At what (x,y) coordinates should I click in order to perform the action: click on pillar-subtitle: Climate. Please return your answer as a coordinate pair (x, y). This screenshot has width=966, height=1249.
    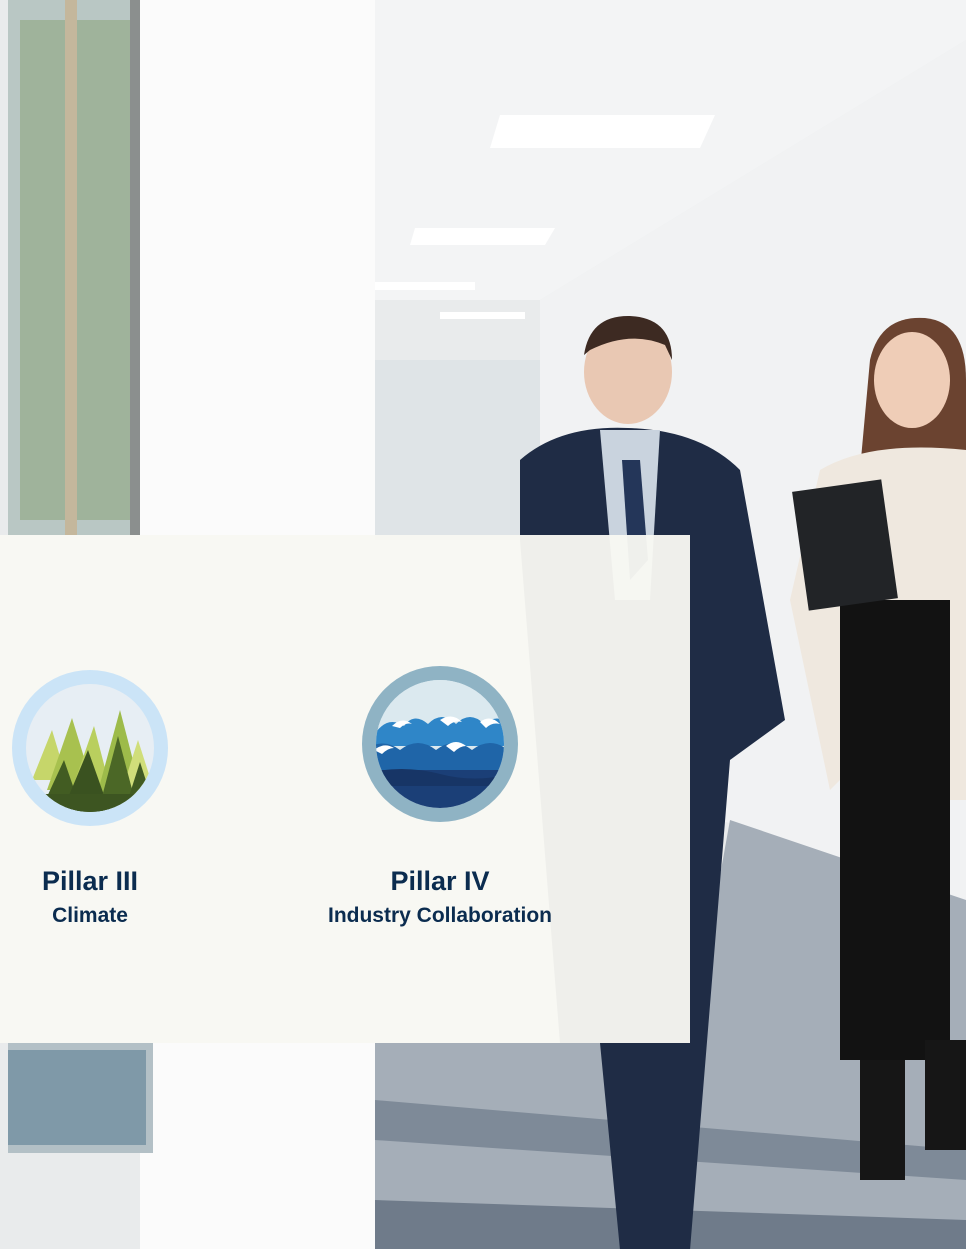
    Looking at the image, I should click on (90, 916).